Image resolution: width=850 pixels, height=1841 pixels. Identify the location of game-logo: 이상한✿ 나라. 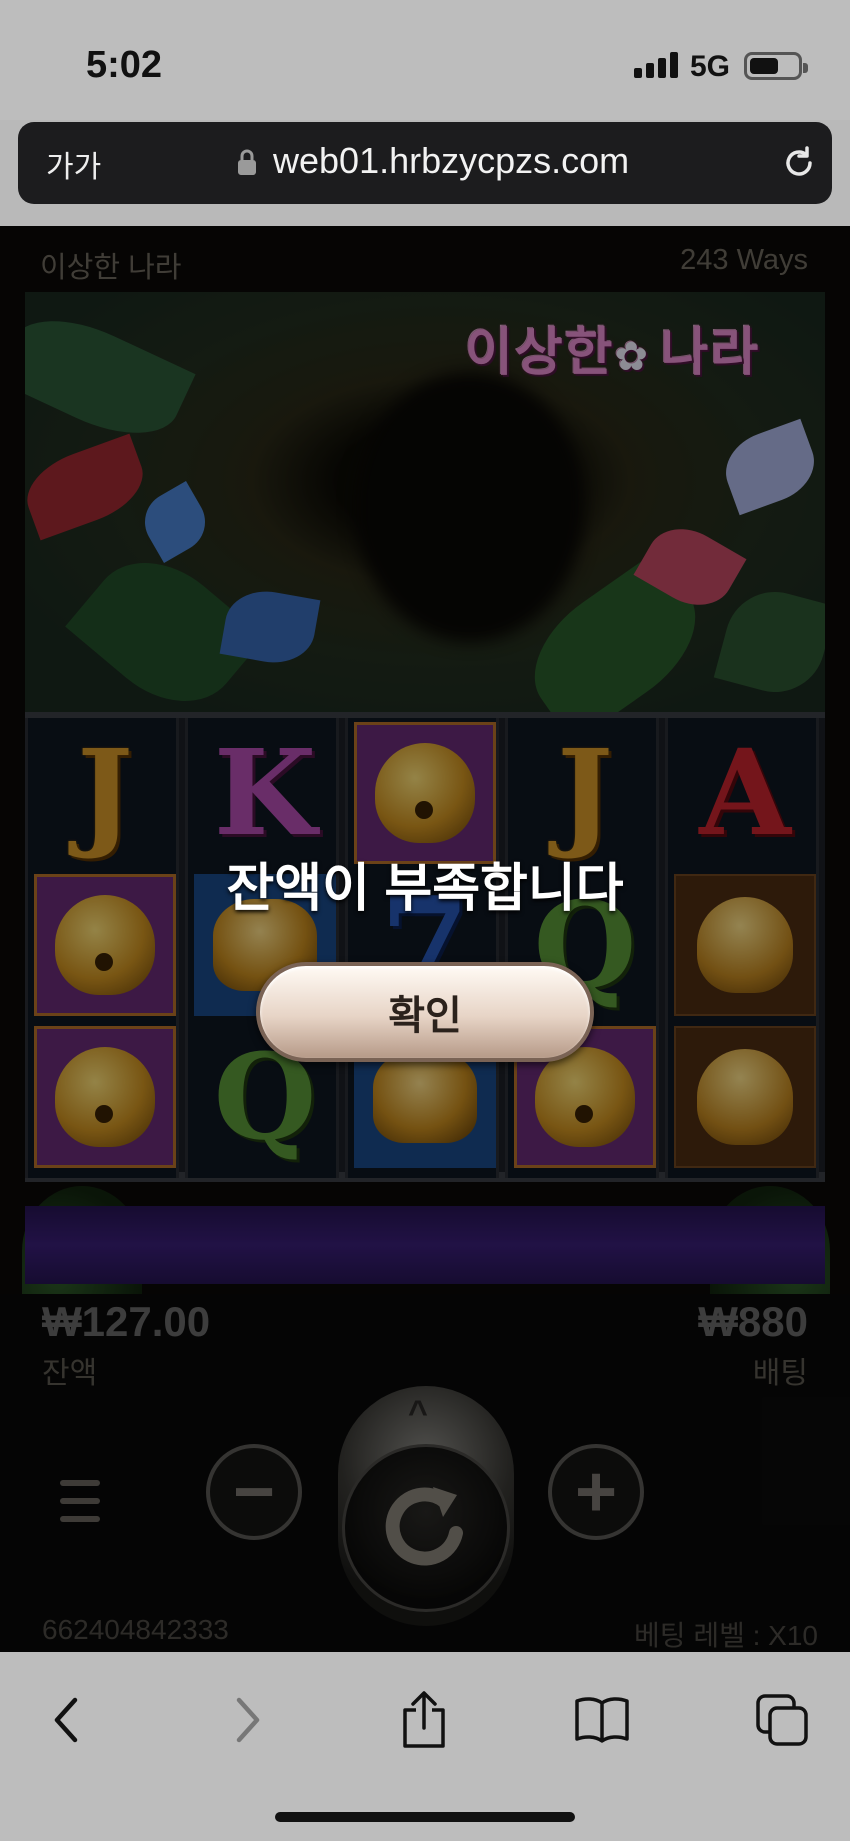
(613, 353).